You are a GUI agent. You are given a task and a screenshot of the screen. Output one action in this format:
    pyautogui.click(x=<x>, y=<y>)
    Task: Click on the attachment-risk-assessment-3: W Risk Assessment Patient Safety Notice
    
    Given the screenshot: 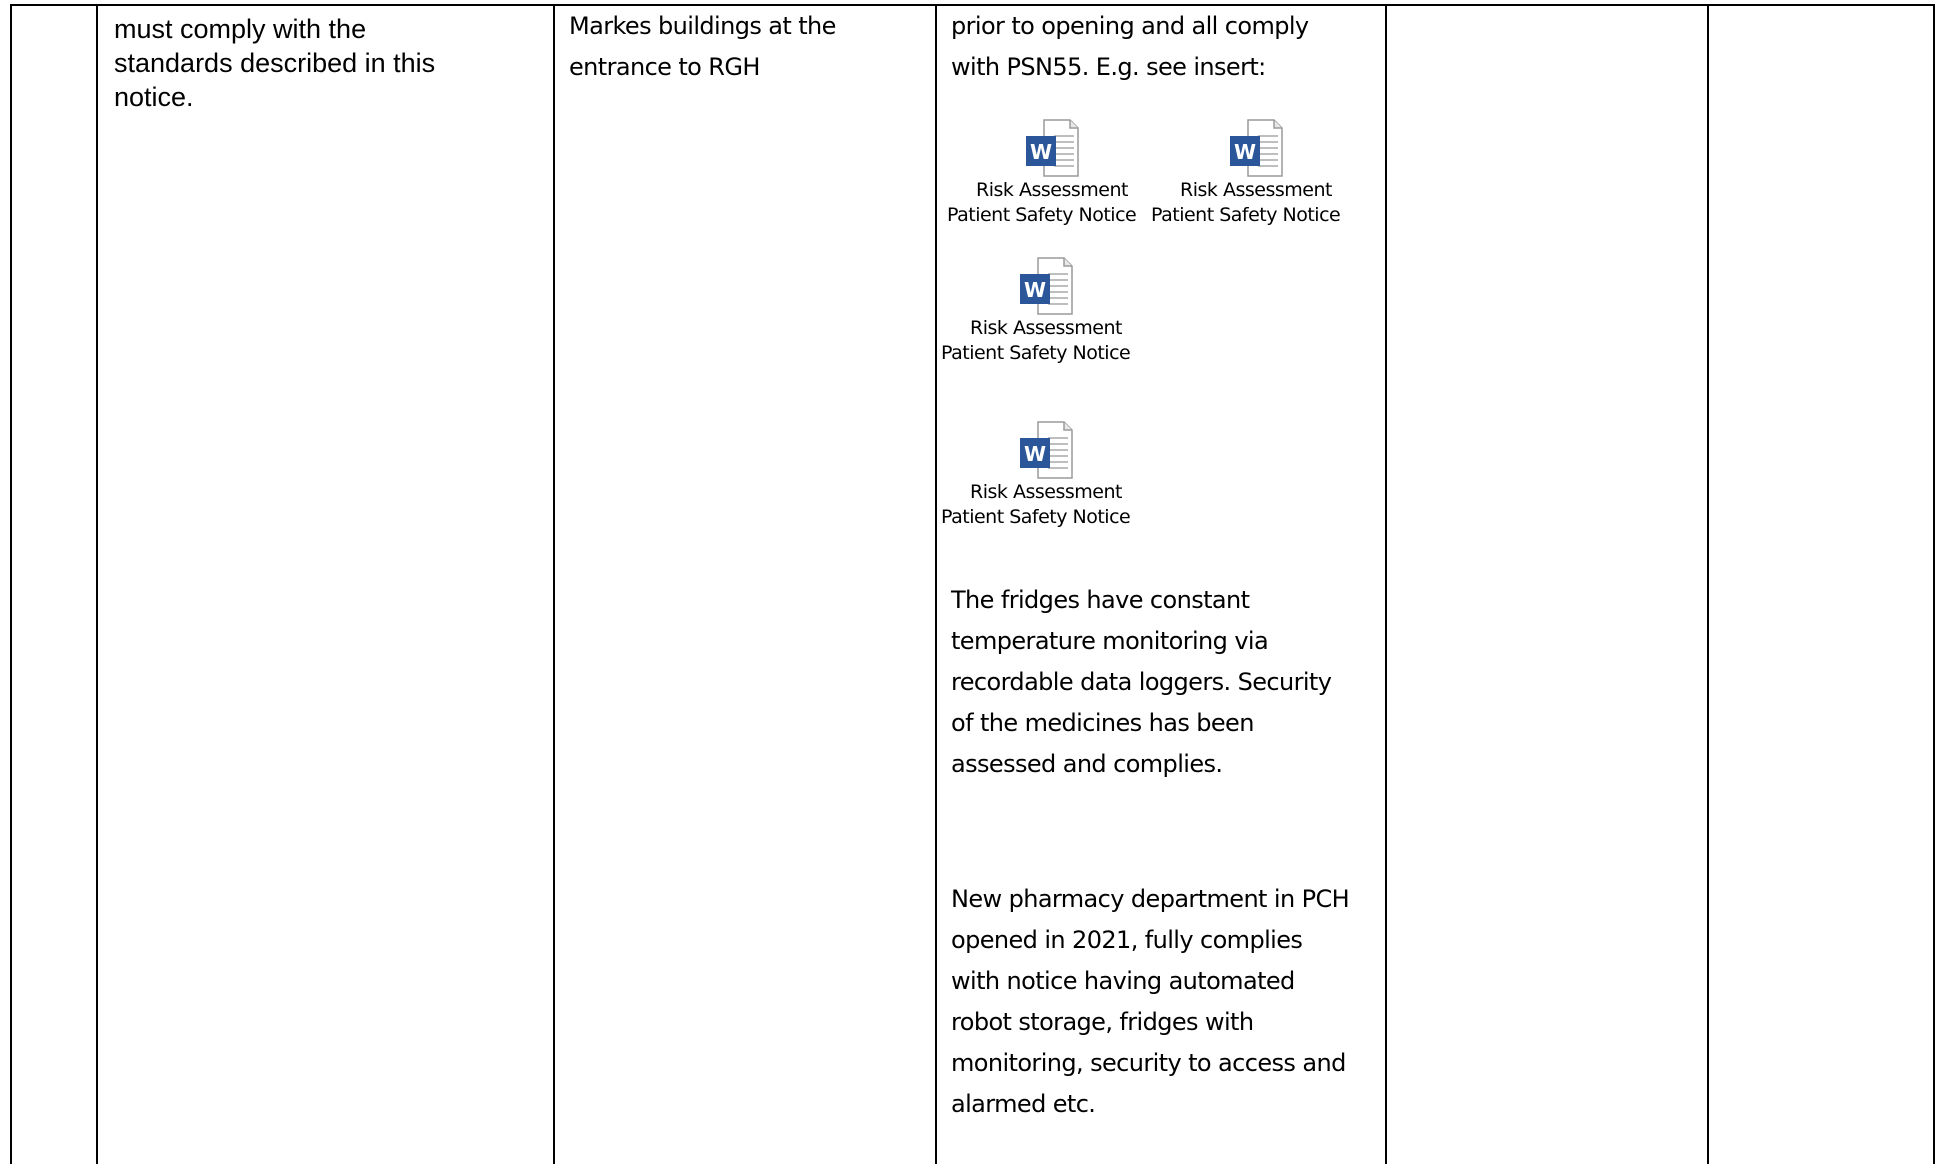 What is the action you would take?
    pyautogui.click(x=1046, y=311)
    